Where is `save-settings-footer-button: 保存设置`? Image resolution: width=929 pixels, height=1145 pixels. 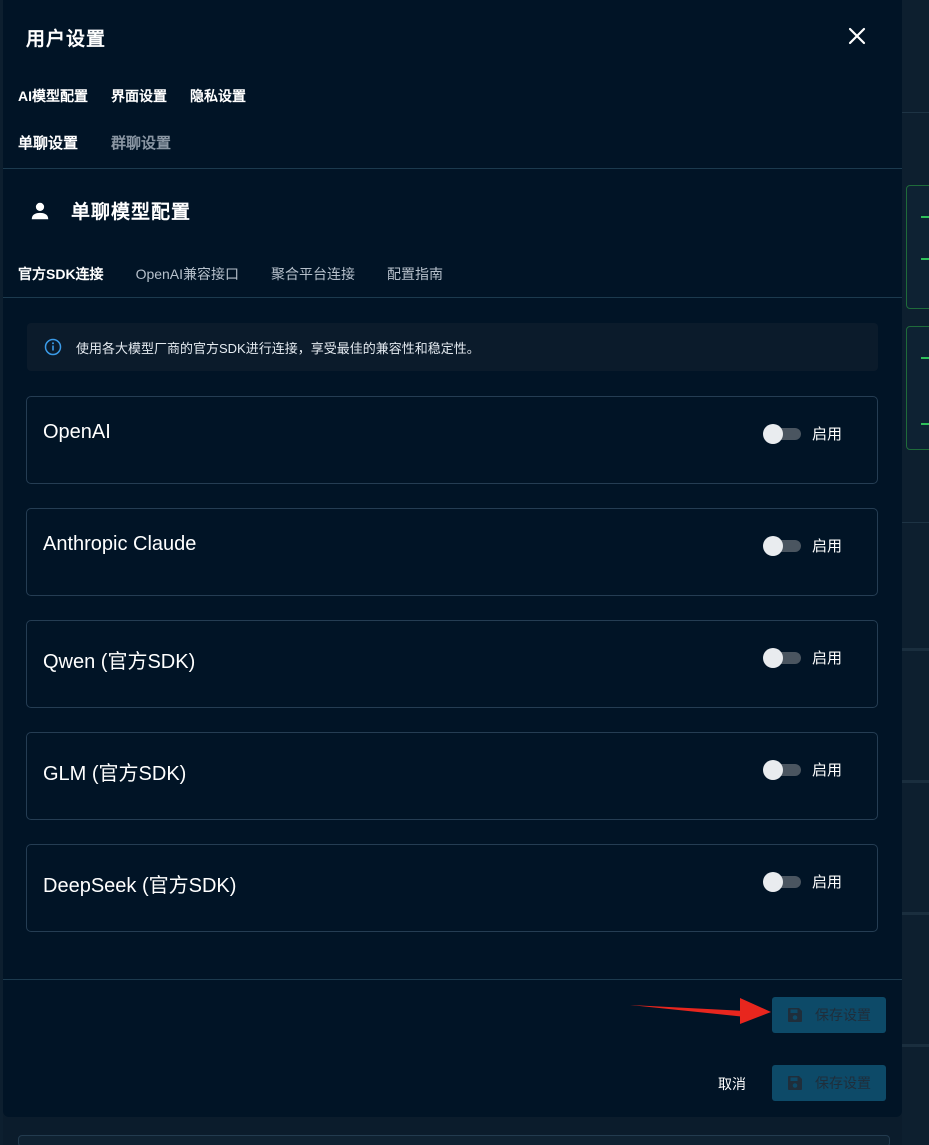
save-settings-footer-button: 保存设置 is located at coordinates (829, 1083).